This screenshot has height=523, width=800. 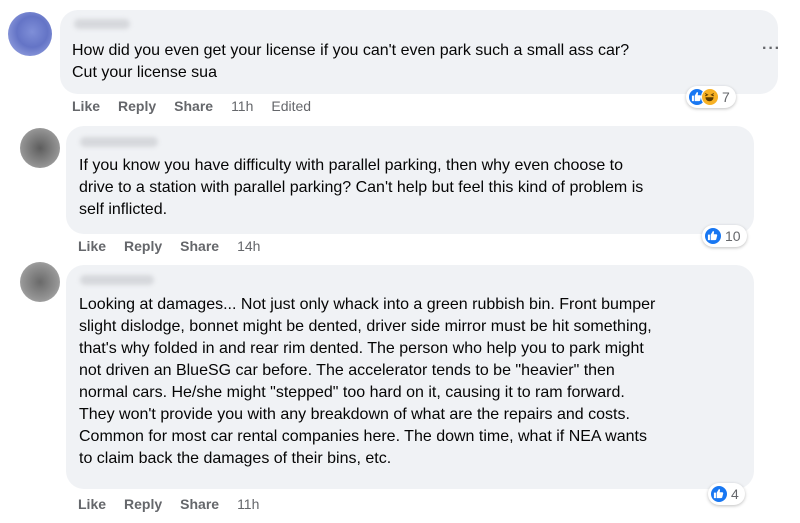 I want to click on reaction-summary: 4, so click(x=726, y=494).